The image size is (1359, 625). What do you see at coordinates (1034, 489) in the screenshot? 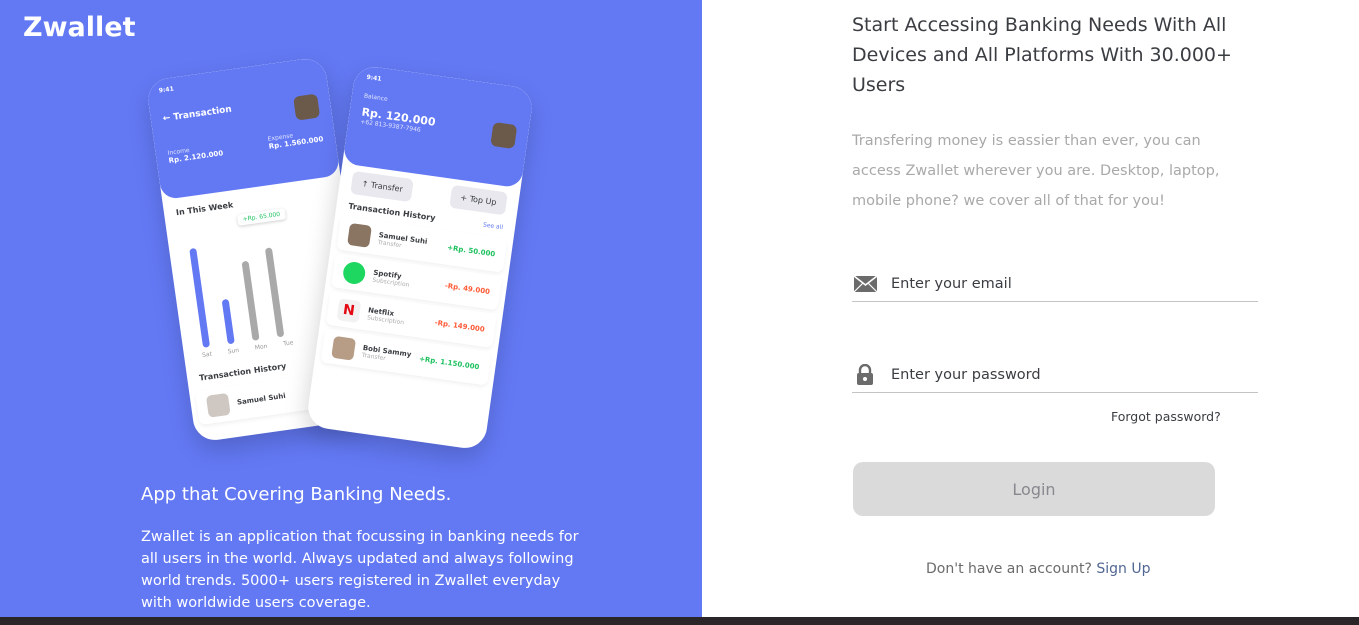
I see `login-button: Login` at bounding box center [1034, 489].